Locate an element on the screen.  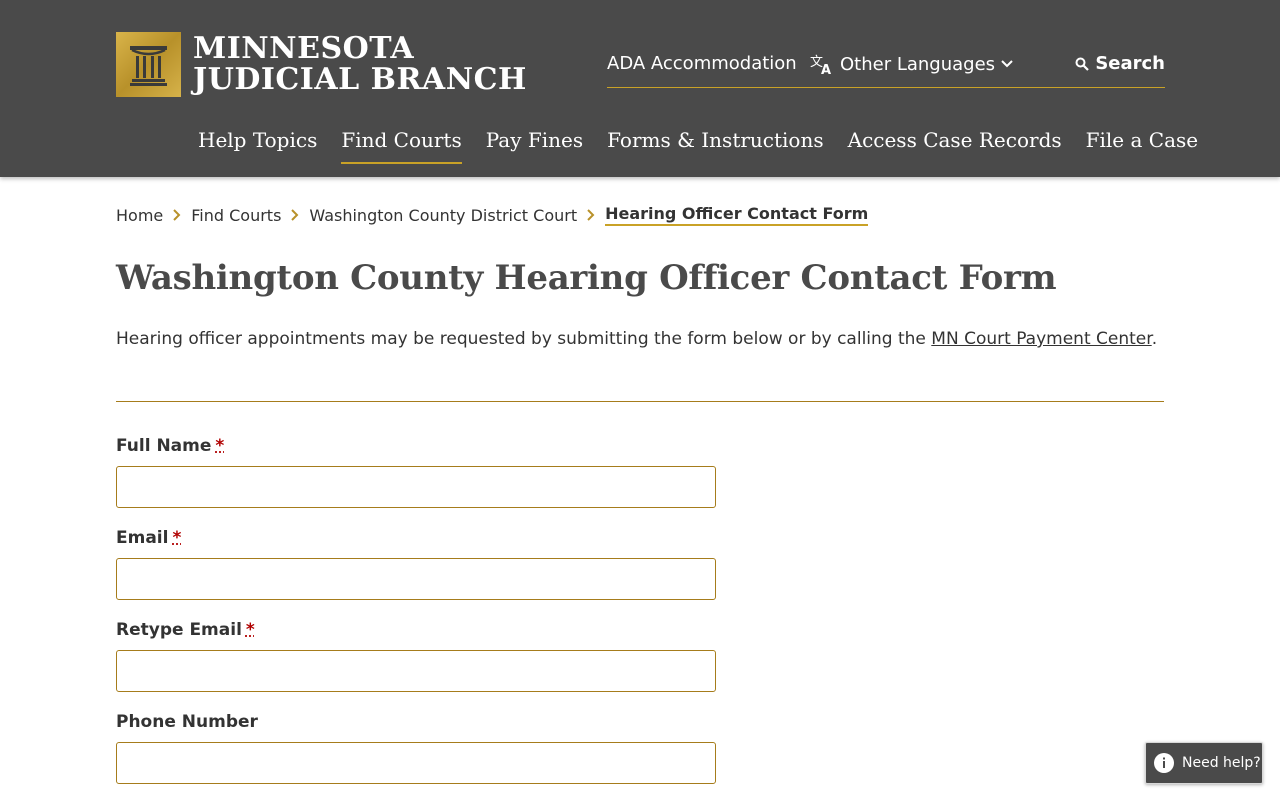
email-label-text: Email is located at coordinates (142, 538).